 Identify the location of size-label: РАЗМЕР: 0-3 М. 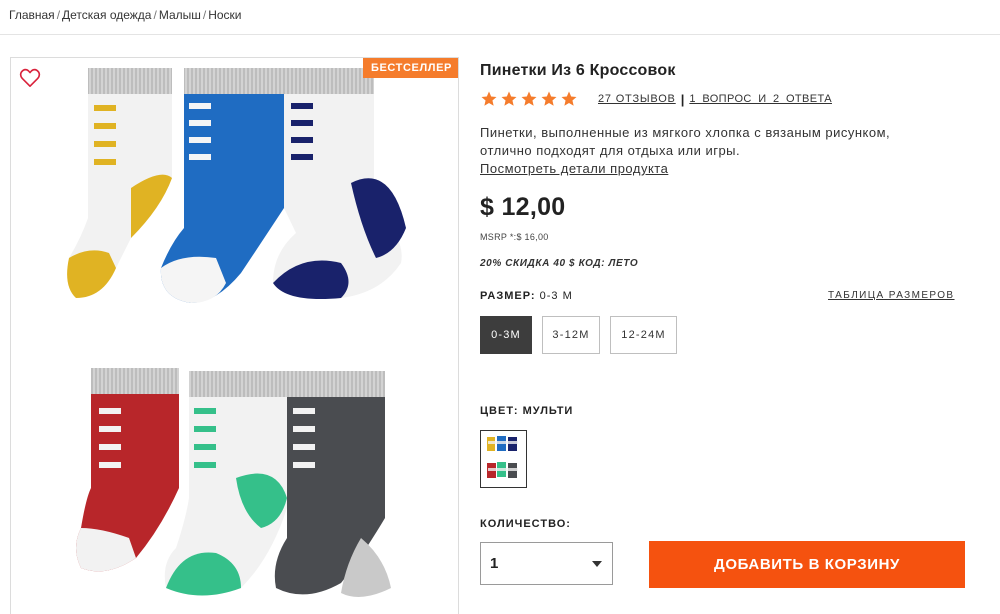
(526, 296).